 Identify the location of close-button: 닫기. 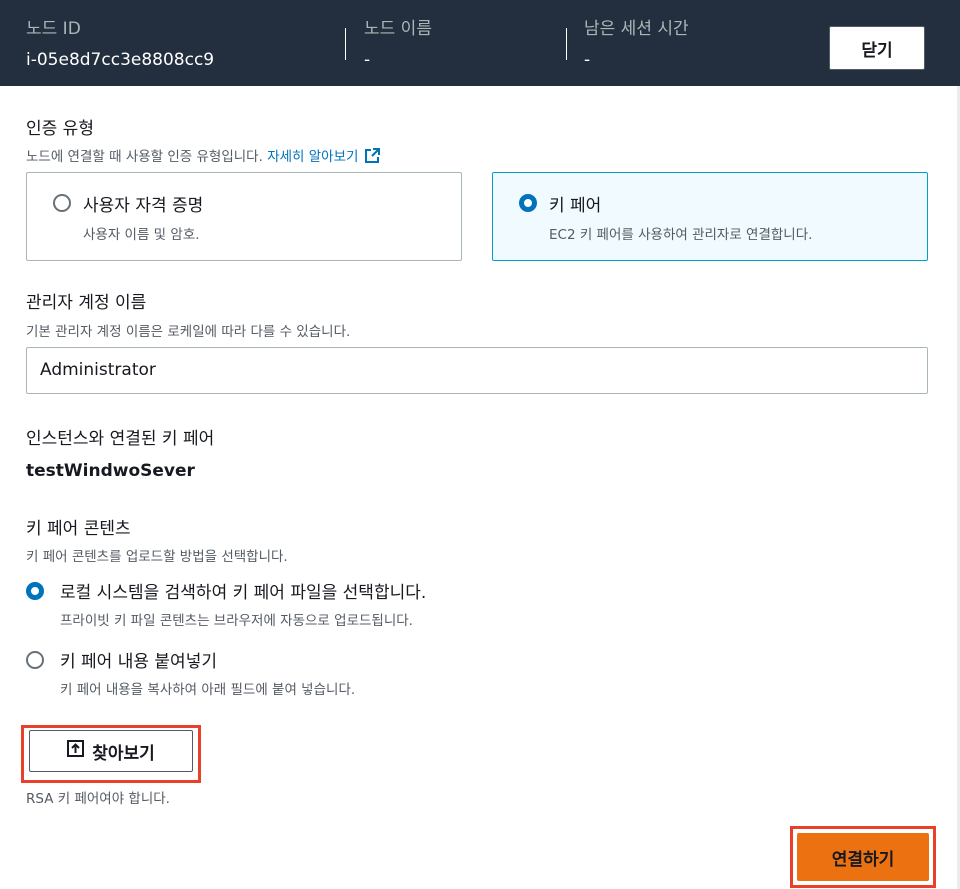
(877, 48).